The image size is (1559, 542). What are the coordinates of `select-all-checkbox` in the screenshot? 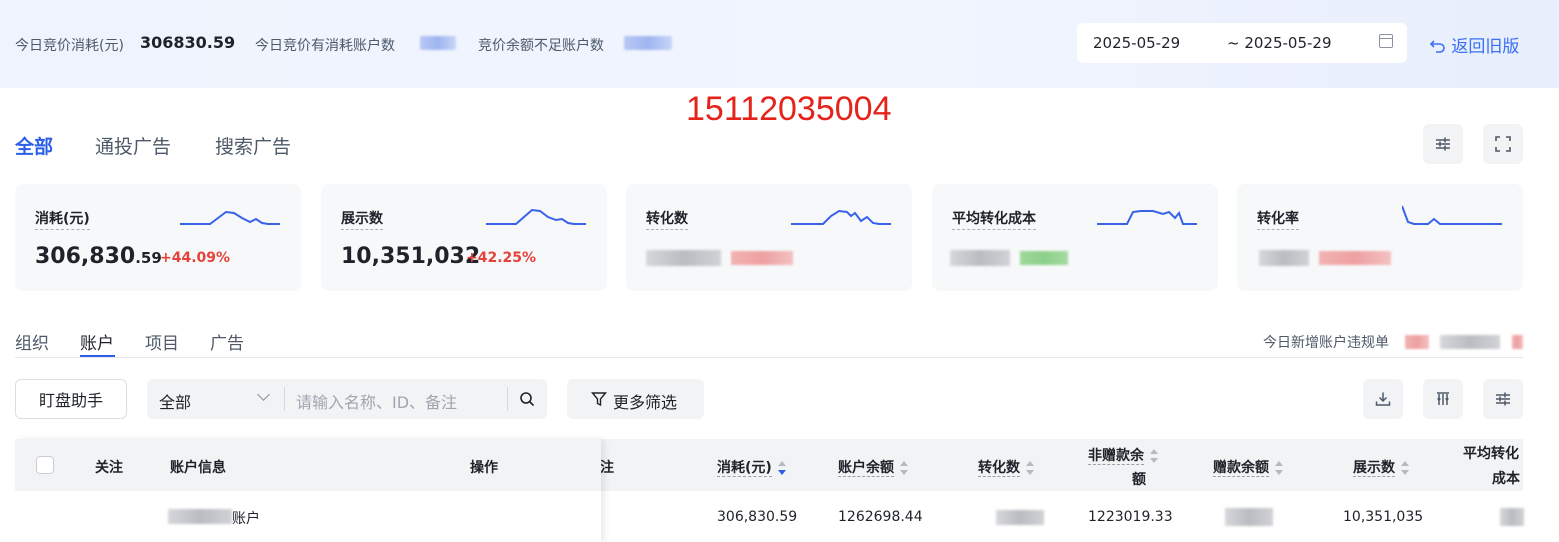 It's located at (45, 465).